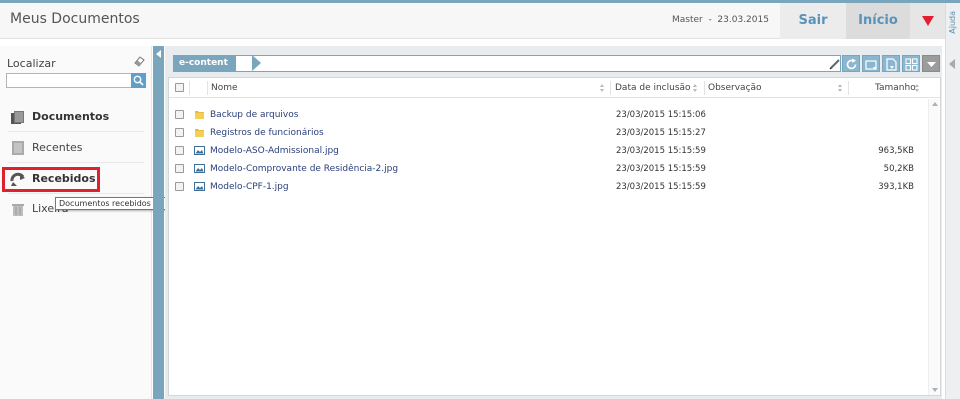  I want to click on search-icon, so click(138, 80).